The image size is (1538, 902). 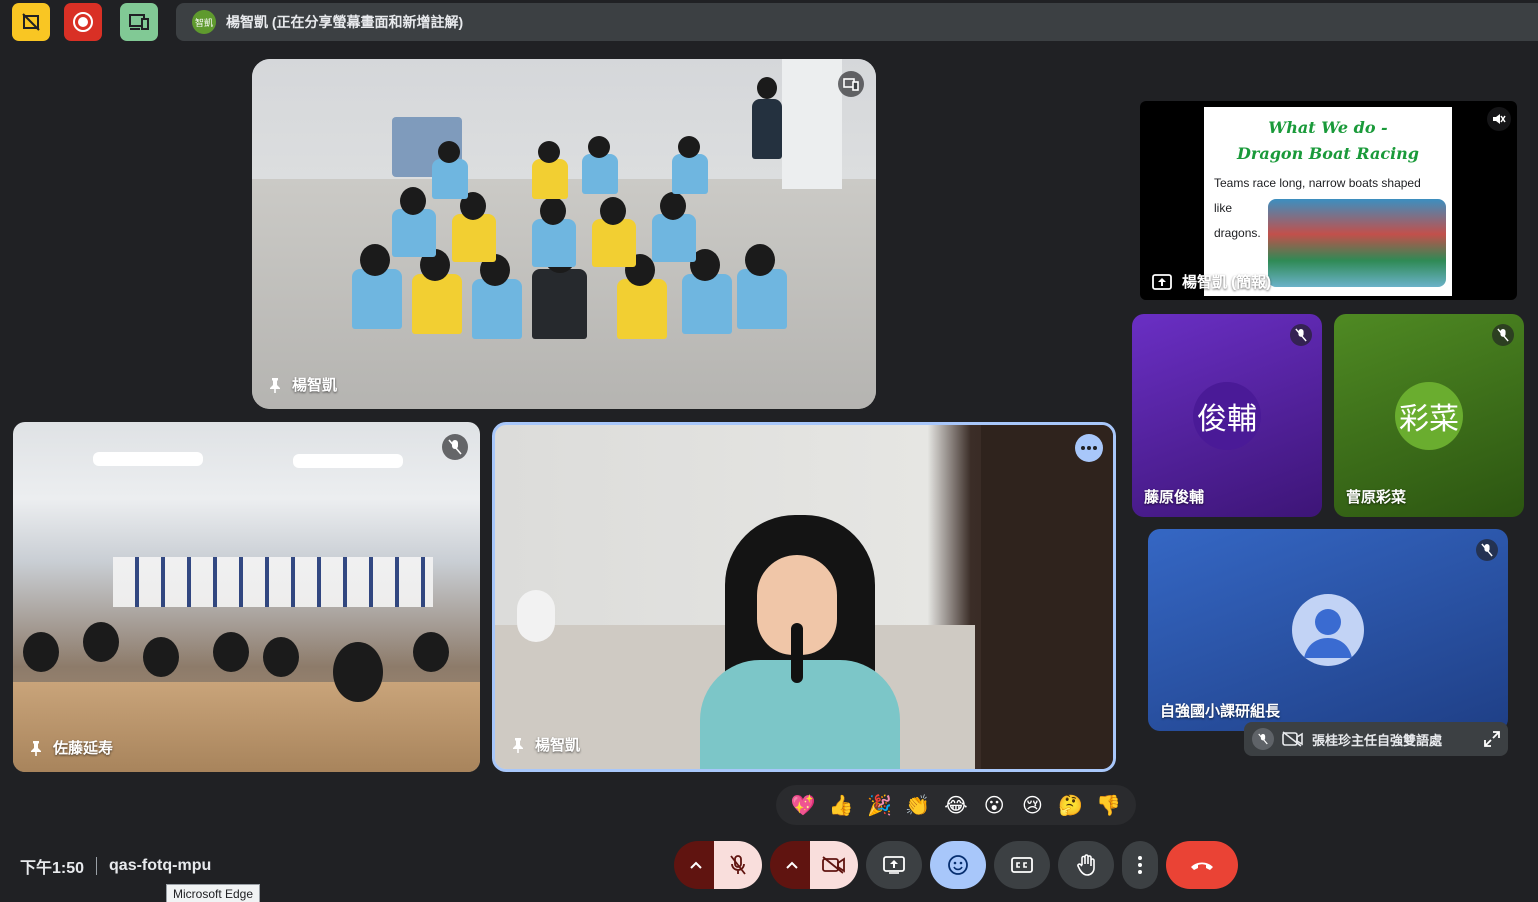 What do you see at coordinates (213, 893) in the screenshot?
I see `taskbar-tooltip: Microsoft Edge` at bounding box center [213, 893].